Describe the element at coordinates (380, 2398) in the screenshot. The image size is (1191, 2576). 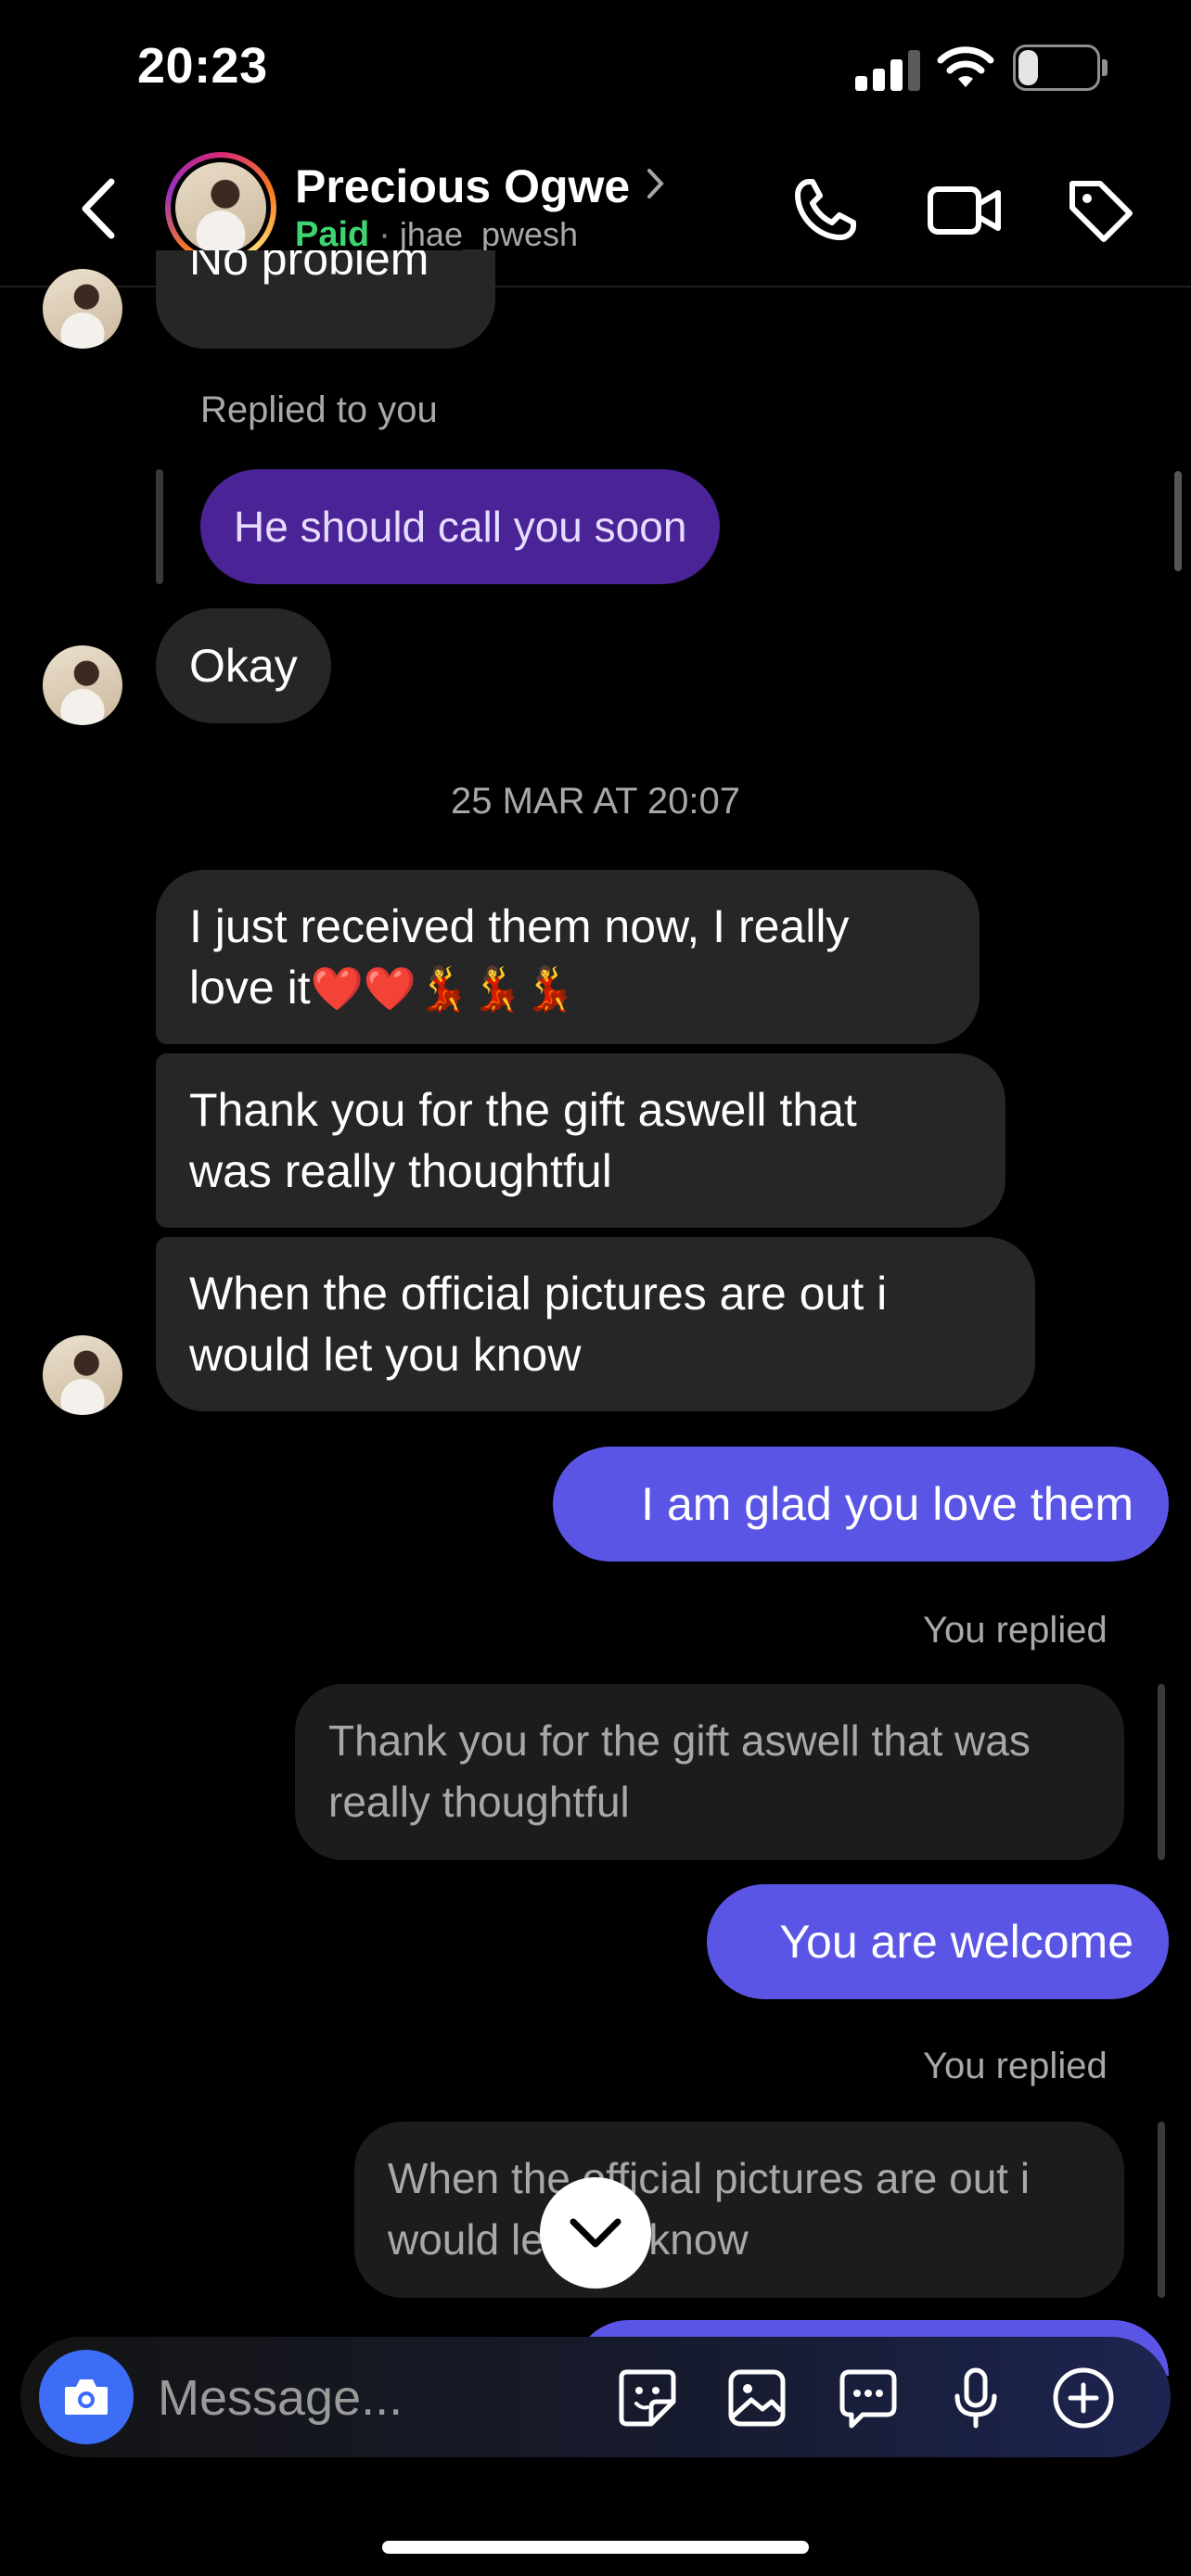
I see `message-input` at that location.